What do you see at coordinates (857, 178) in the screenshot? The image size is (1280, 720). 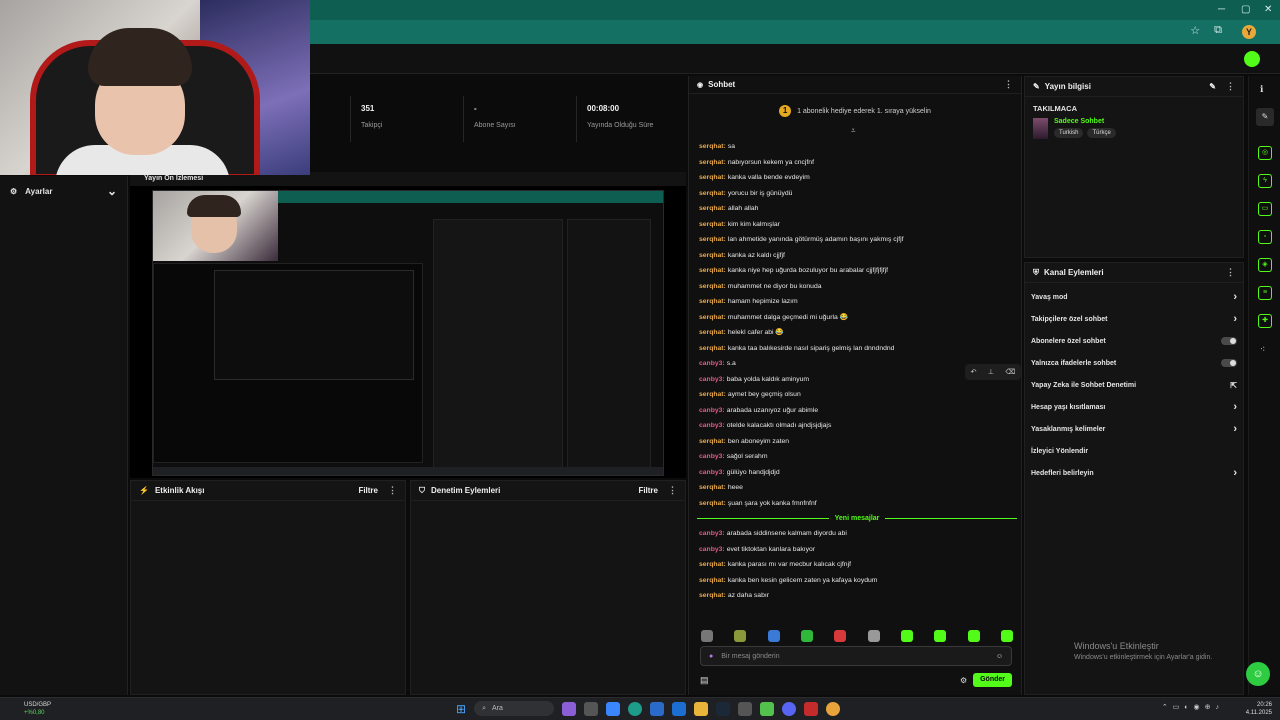 I see `chat-message: serqhat: kanka valla bende evdeyim` at bounding box center [857, 178].